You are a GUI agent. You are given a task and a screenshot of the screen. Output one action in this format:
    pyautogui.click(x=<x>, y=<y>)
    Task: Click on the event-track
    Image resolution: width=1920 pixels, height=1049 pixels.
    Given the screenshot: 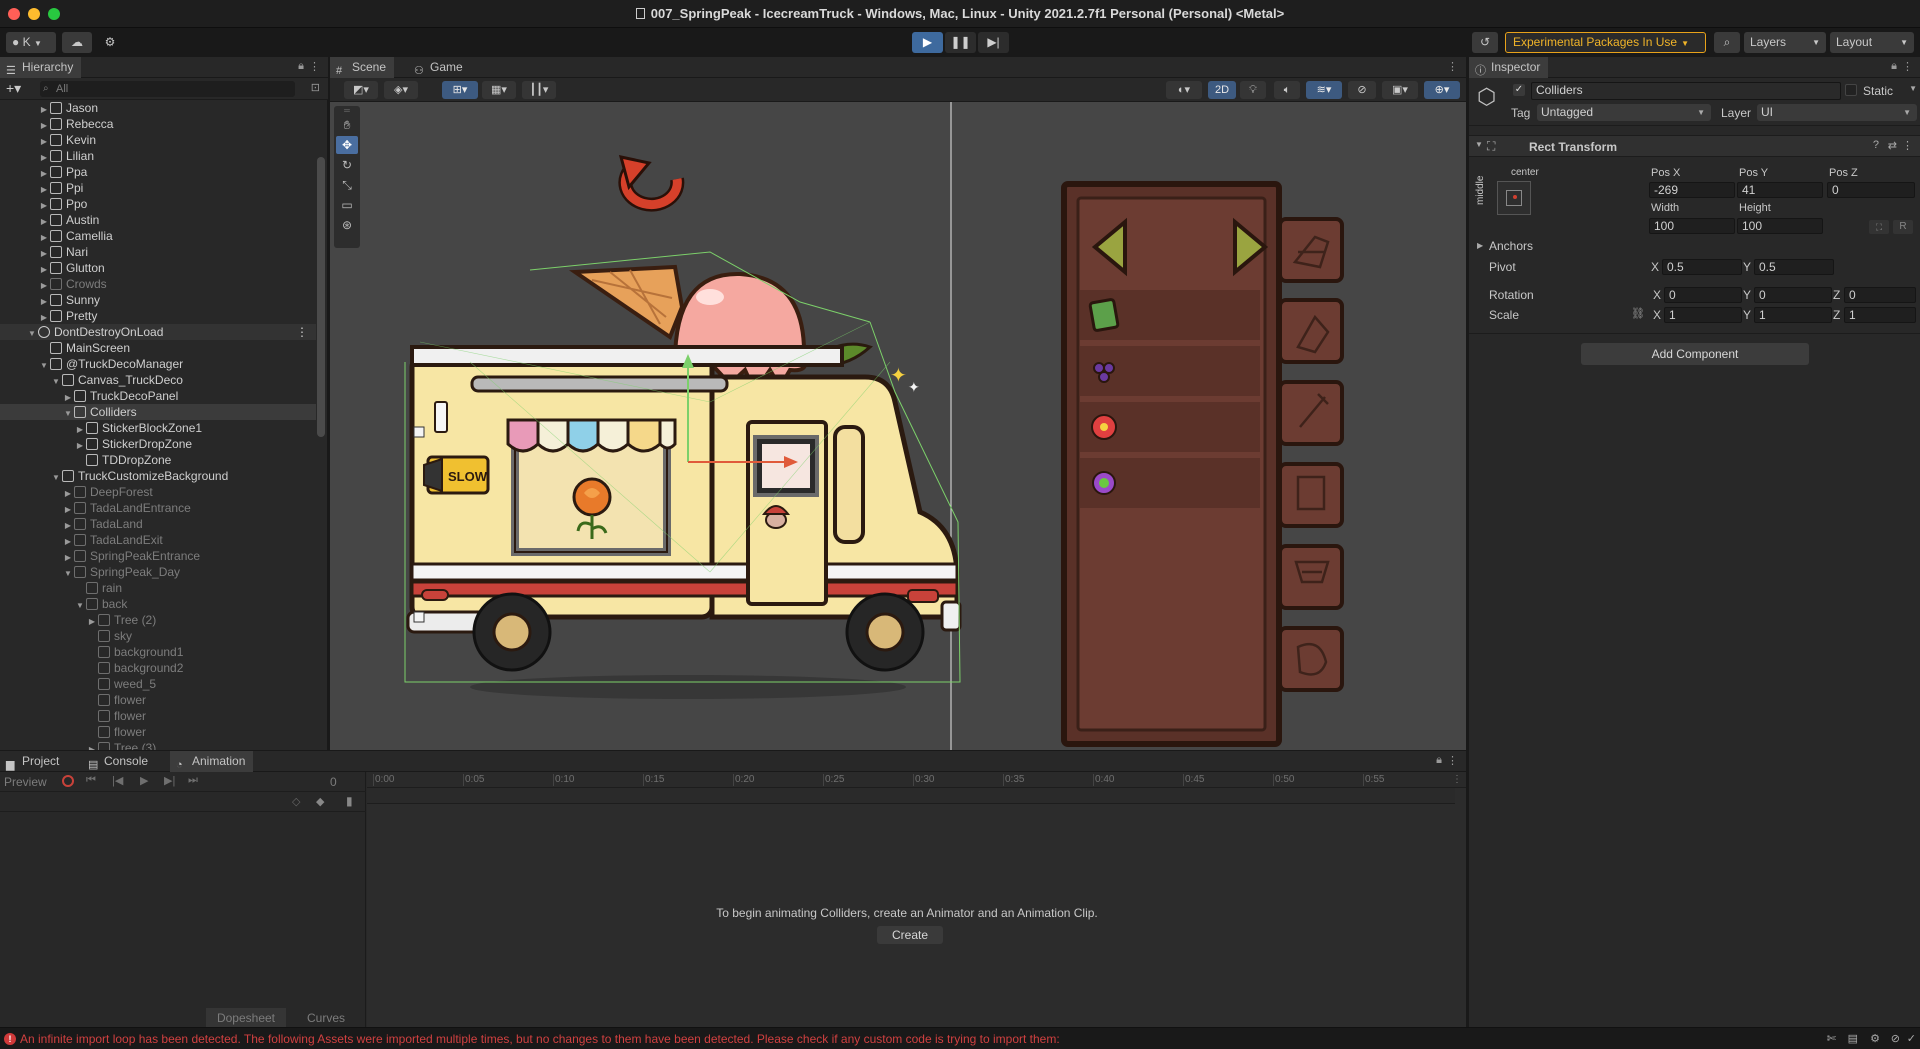 What is the action you would take?
    pyautogui.click(x=911, y=796)
    